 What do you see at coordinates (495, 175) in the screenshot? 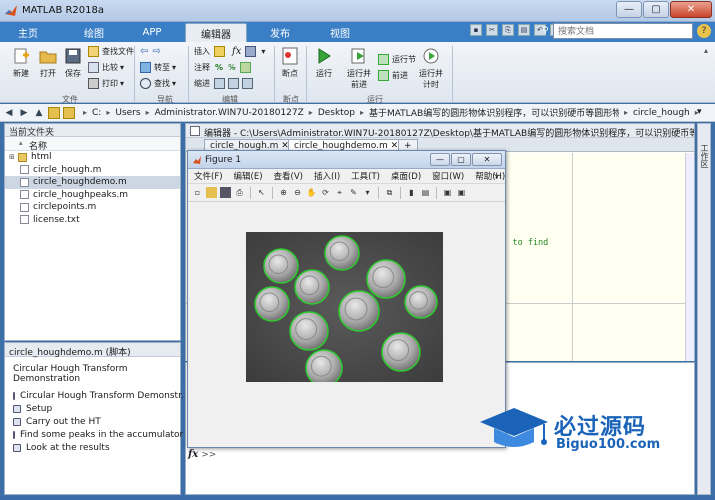
I see `menu-dock-icon: ↘` at bounding box center [495, 175].